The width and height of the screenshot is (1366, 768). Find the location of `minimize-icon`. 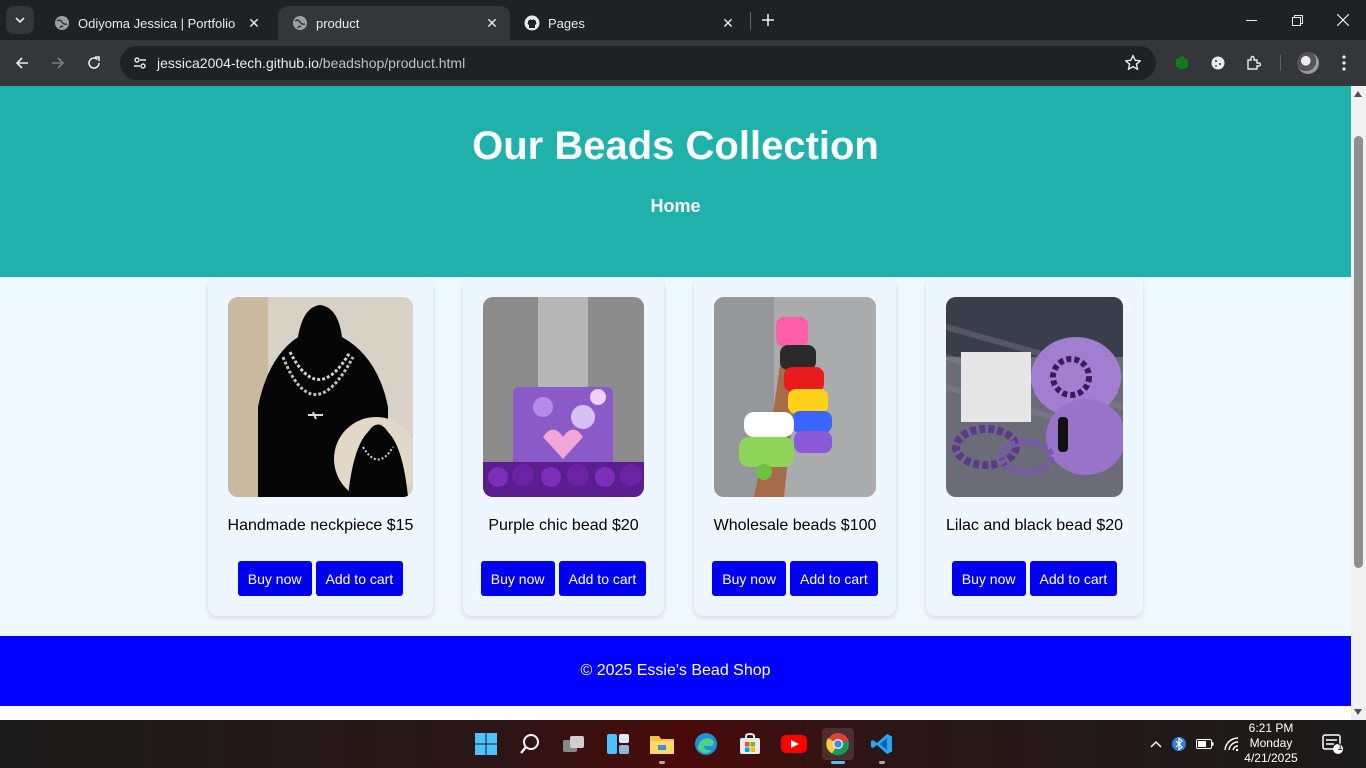

minimize-icon is located at coordinates (1251, 20).